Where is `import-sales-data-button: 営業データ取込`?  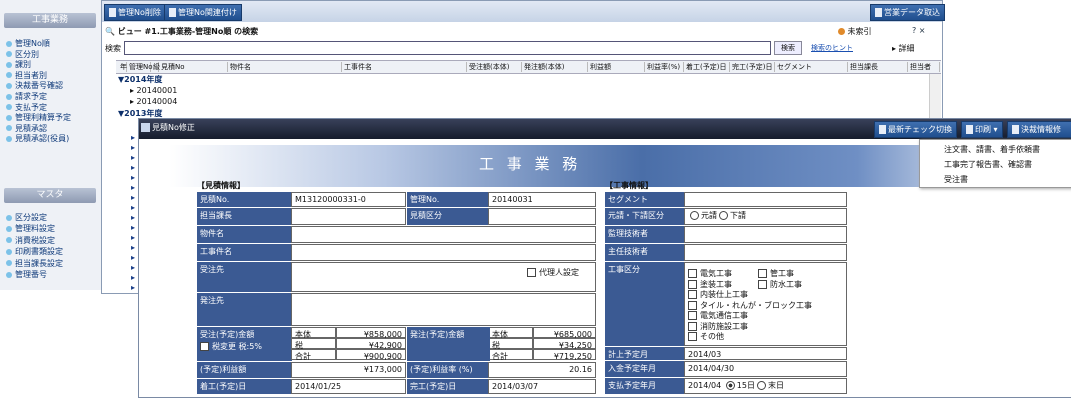 import-sales-data-button: 営業データ取込 is located at coordinates (907, 12).